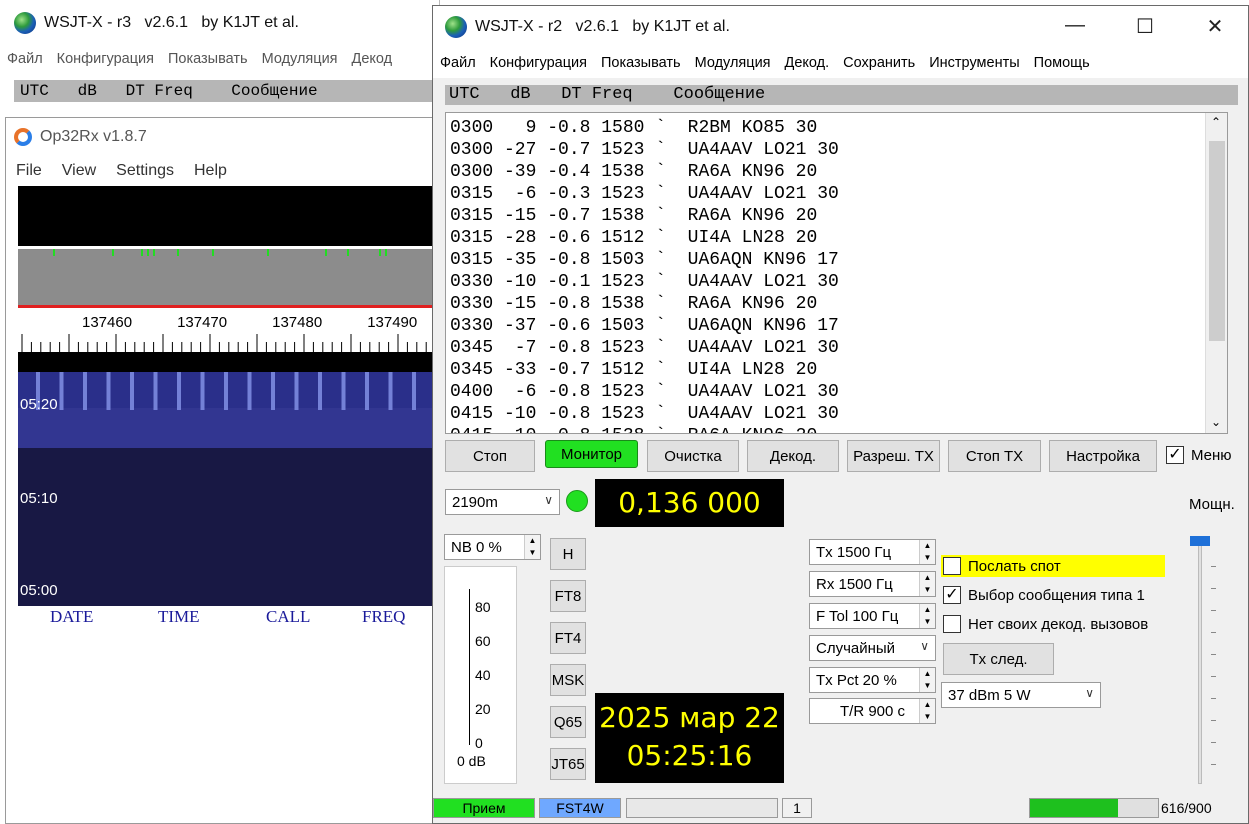 The image size is (1249, 824). Describe the element at coordinates (693, 456) in the screenshot. I see `clear-button: Очистка` at that location.